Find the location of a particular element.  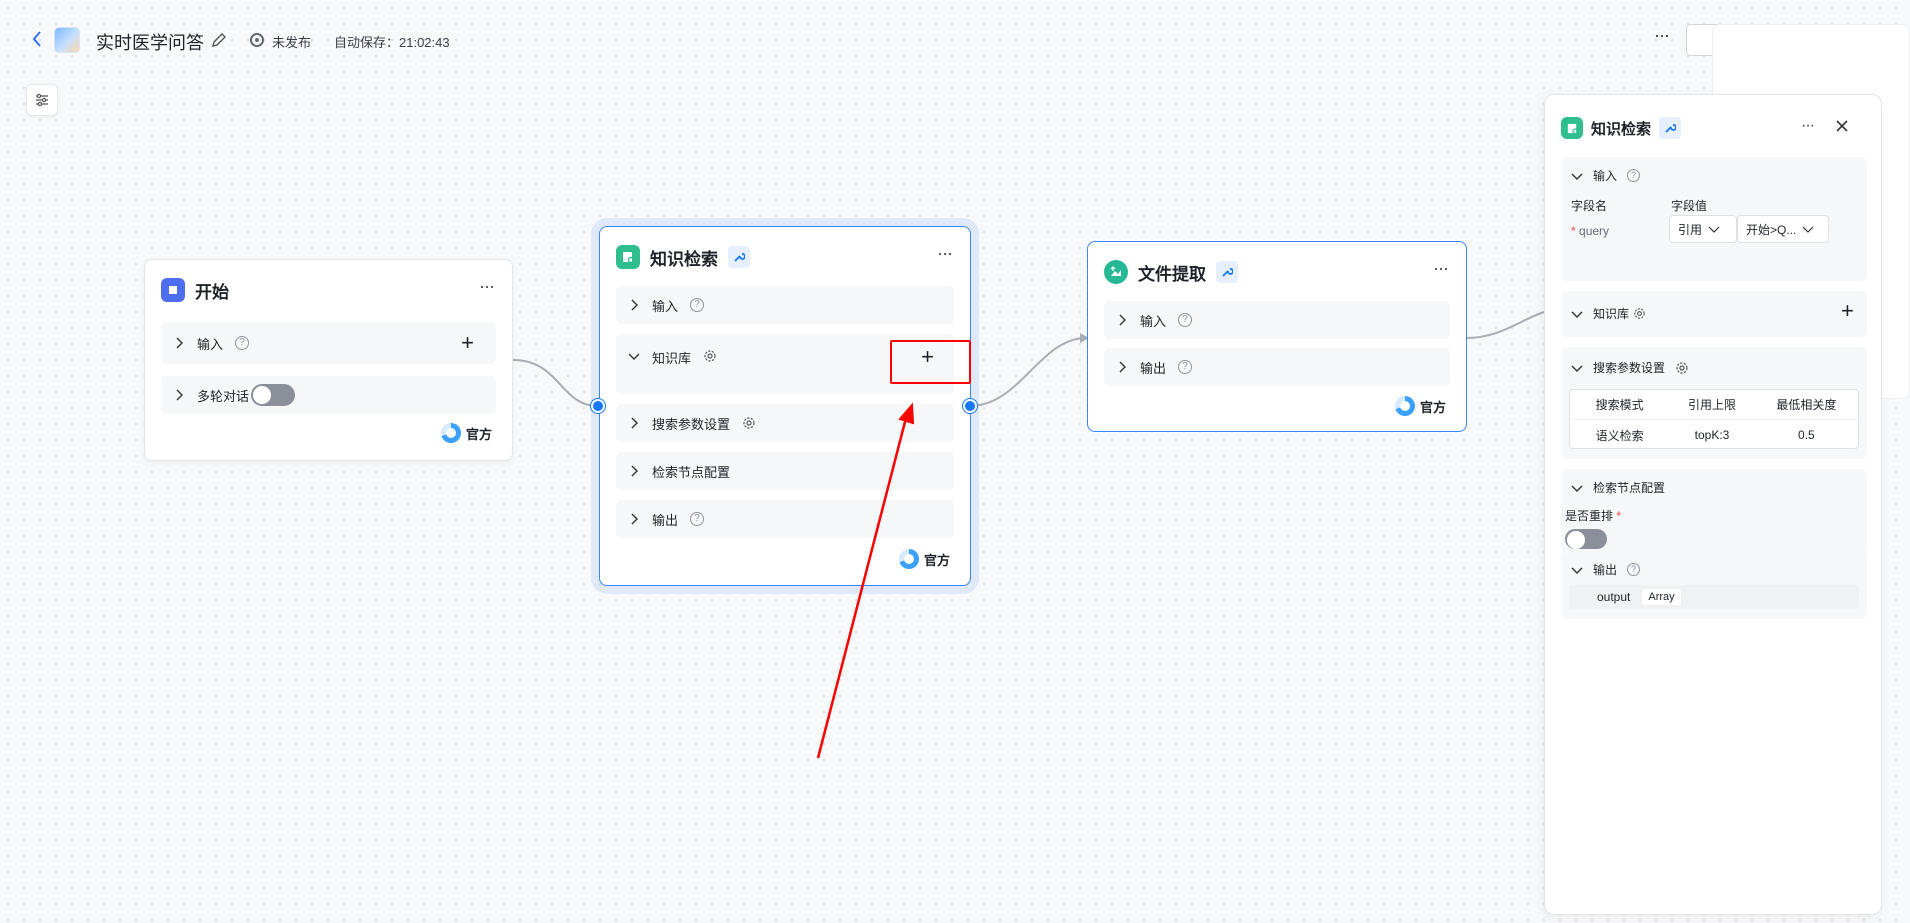

panel-header: 知识检索 is located at coordinates (1621, 128).